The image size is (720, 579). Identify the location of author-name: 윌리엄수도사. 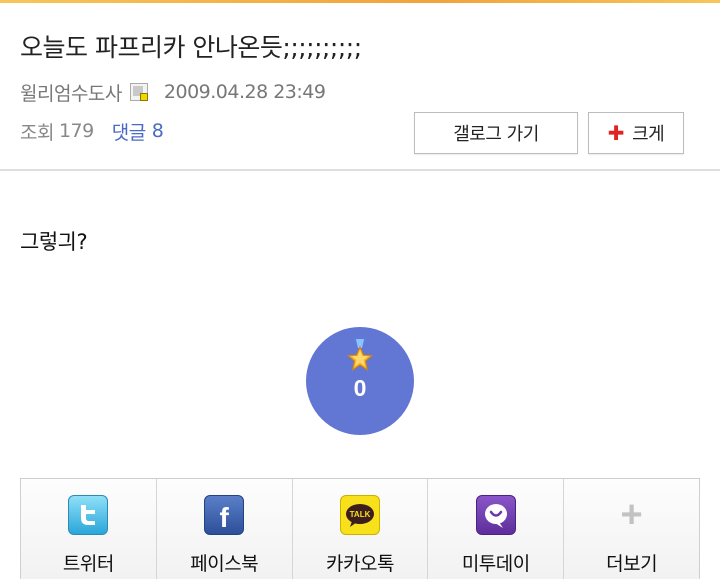
(71, 92).